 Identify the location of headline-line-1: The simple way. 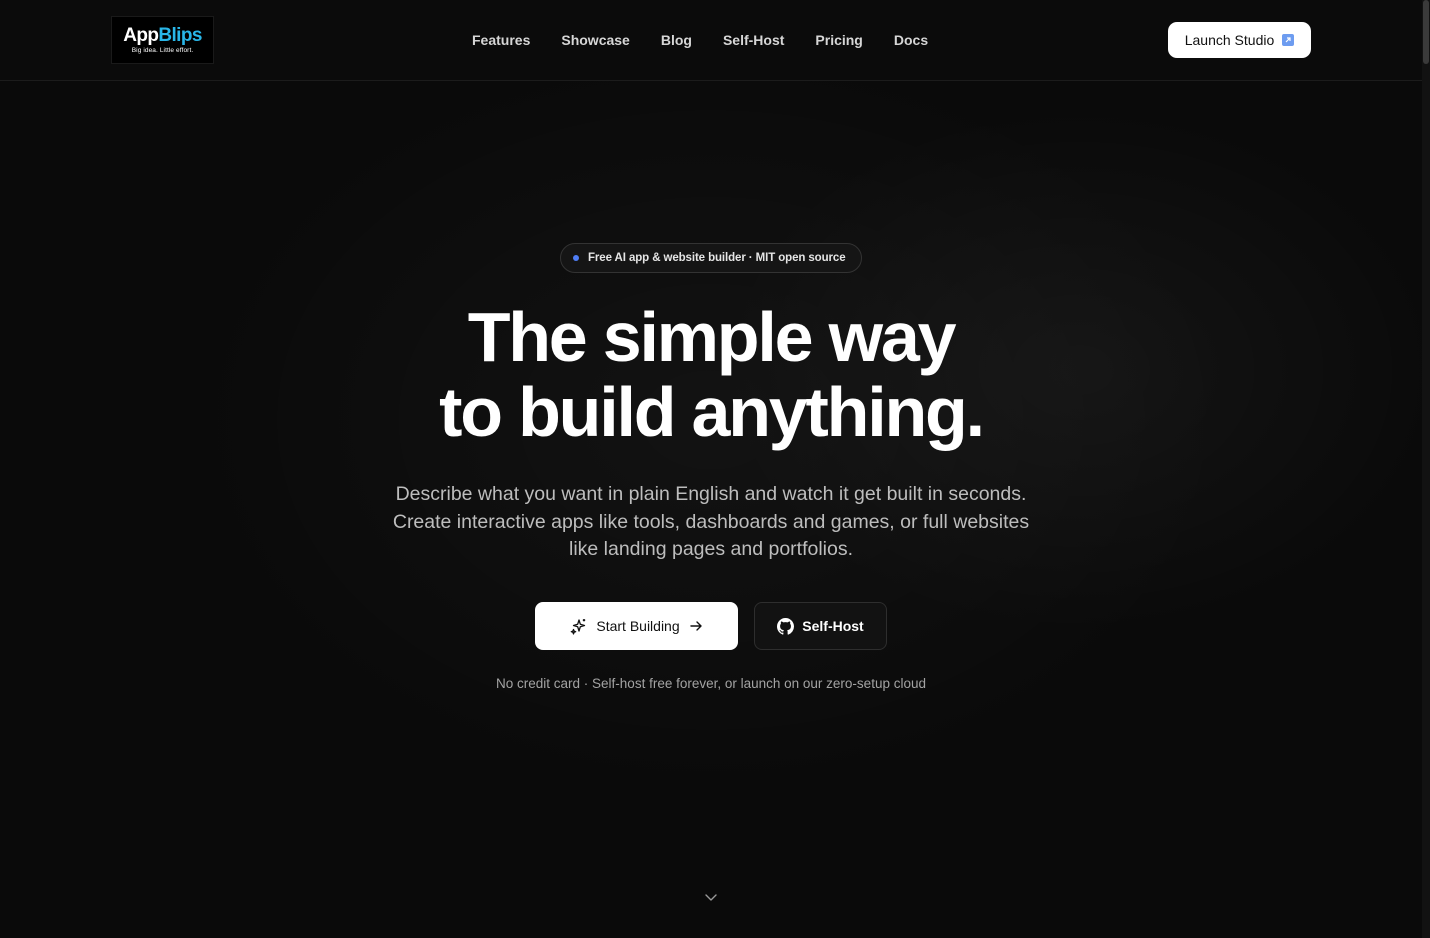
(712, 337).